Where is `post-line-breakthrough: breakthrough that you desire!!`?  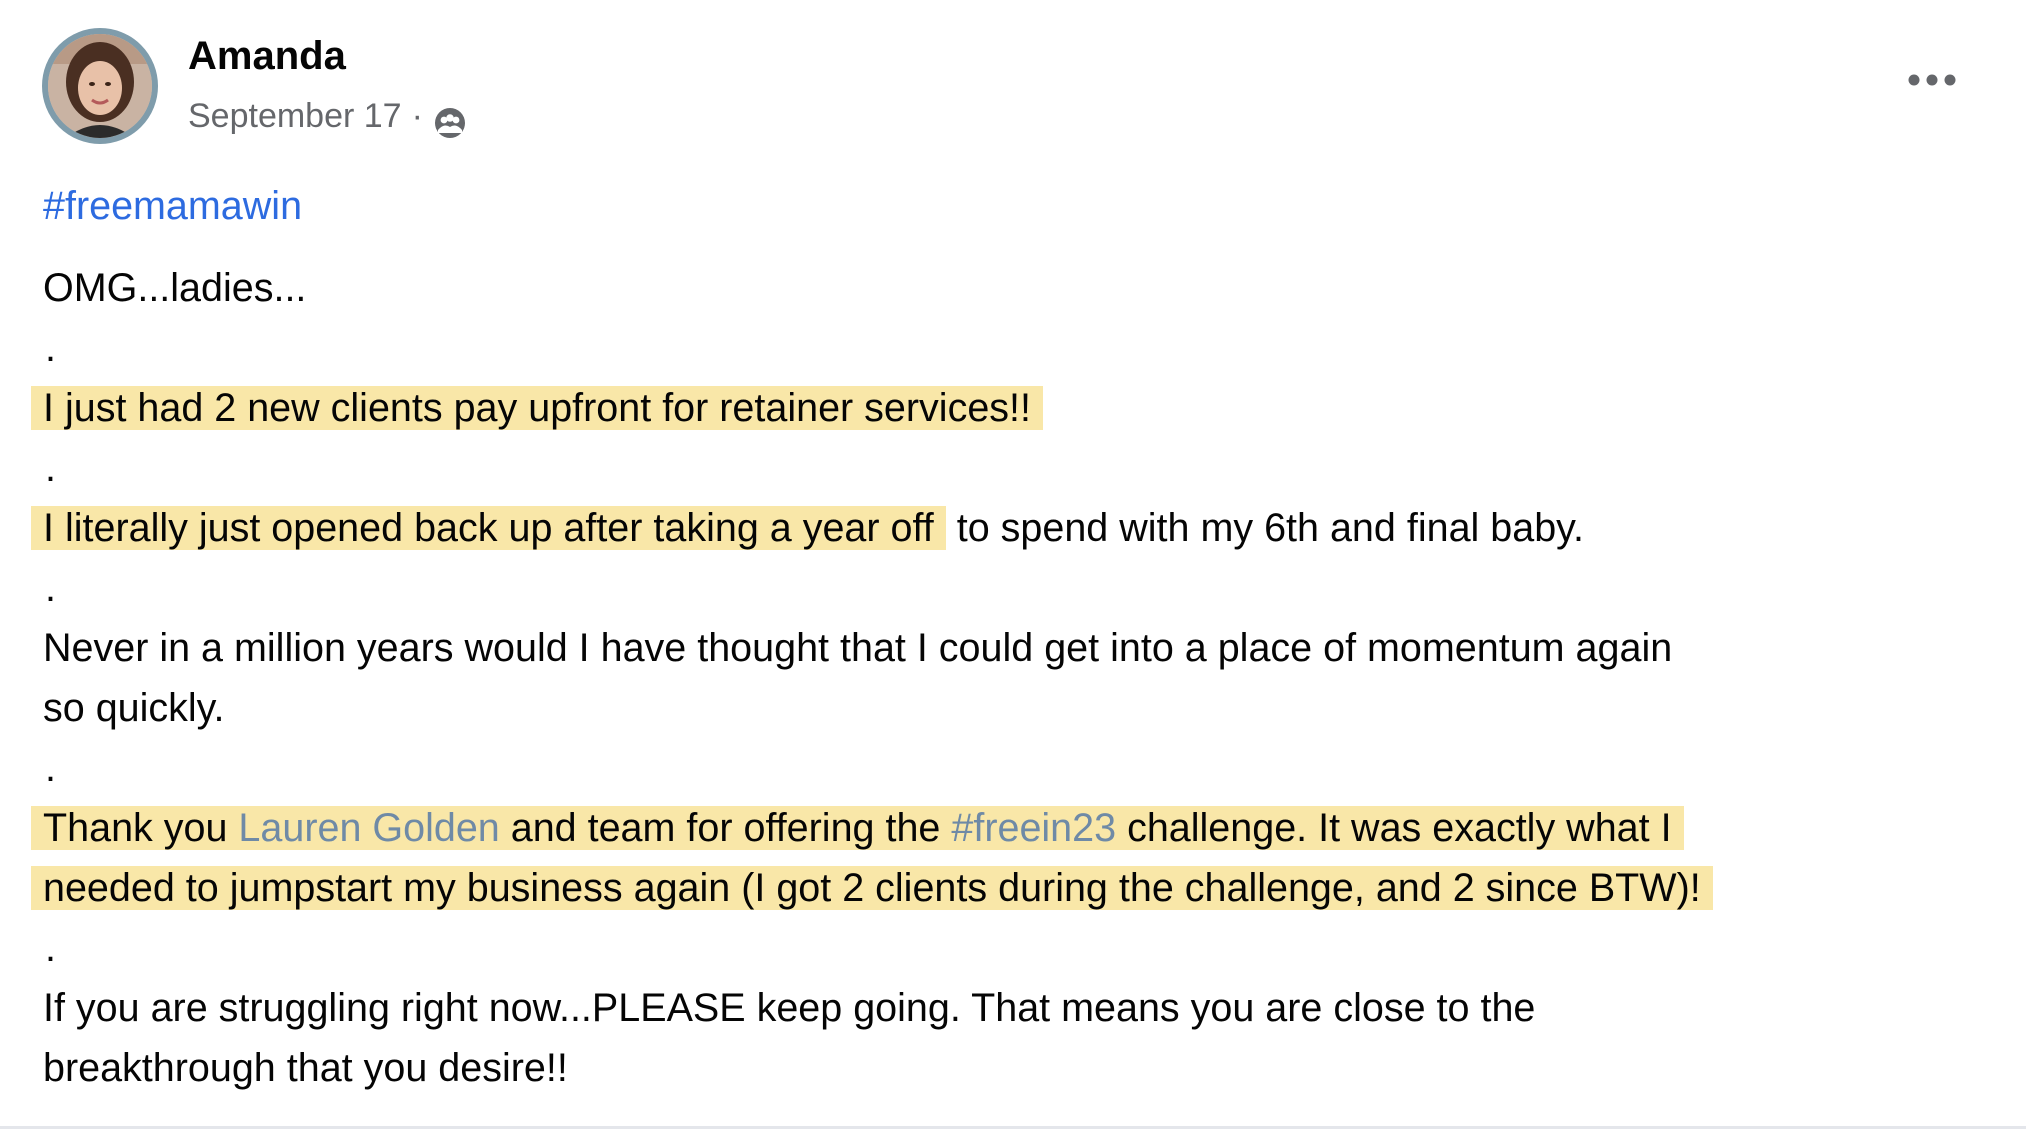 post-line-breakthrough: breakthrough that you desire!! is located at coordinates (305, 1068).